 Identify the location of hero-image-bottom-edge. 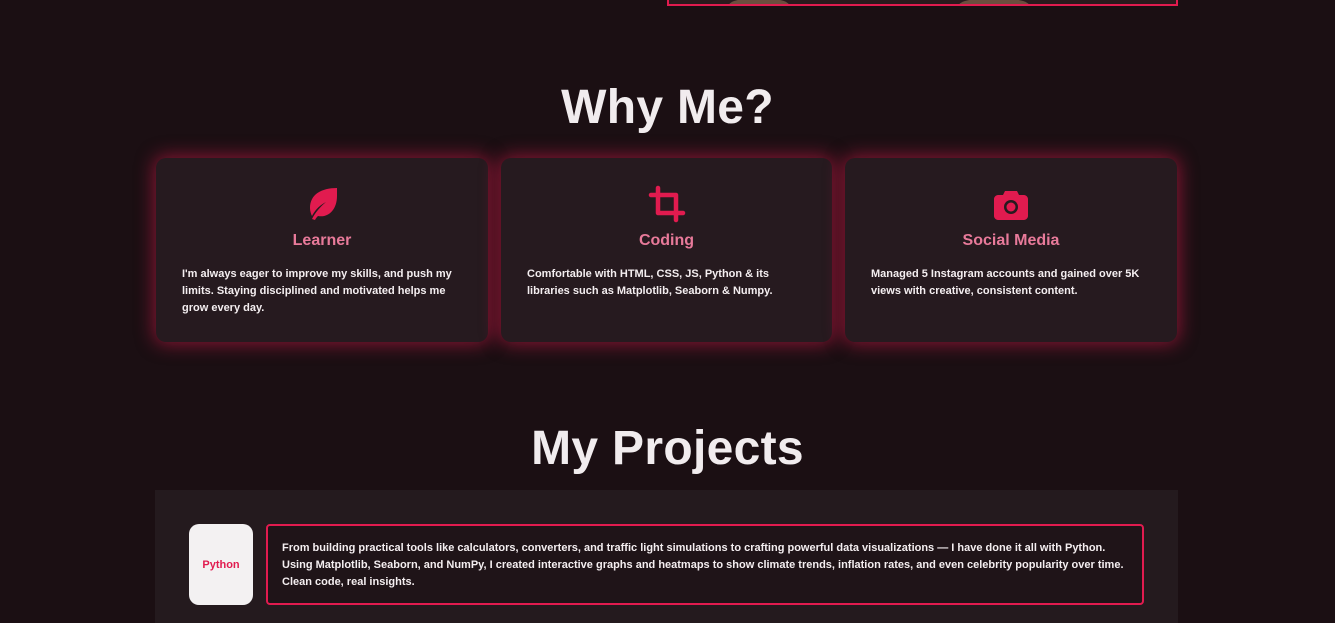
(922, 3).